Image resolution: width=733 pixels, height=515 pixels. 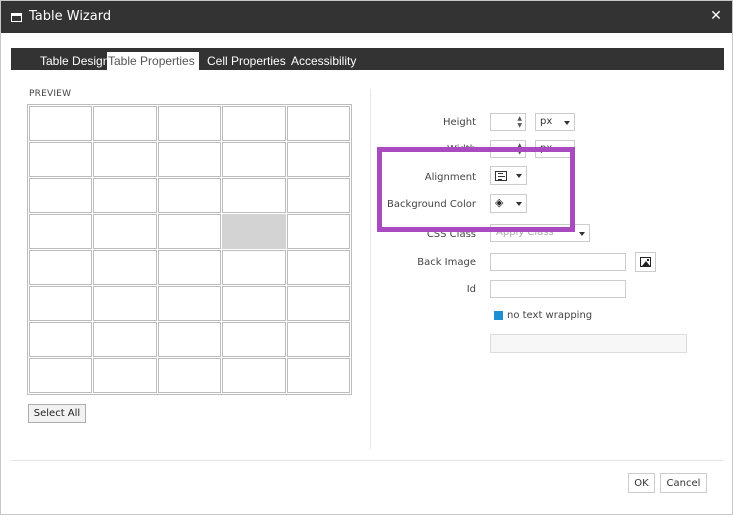 What do you see at coordinates (558, 289) in the screenshot?
I see `id-input` at bounding box center [558, 289].